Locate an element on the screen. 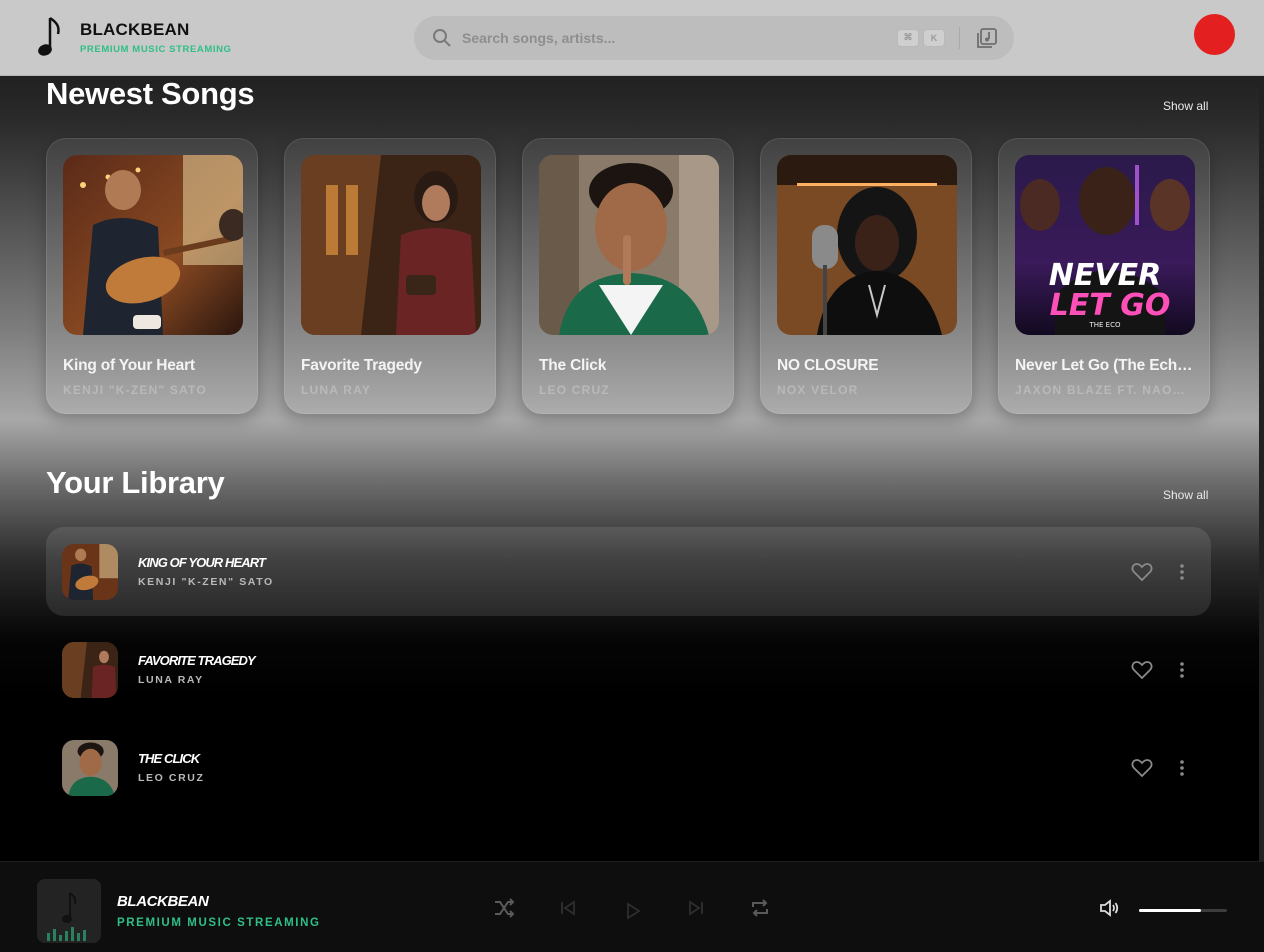 This screenshot has width=1264, height=952. brand-name: BLACKBEAN is located at coordinates (135, 29).